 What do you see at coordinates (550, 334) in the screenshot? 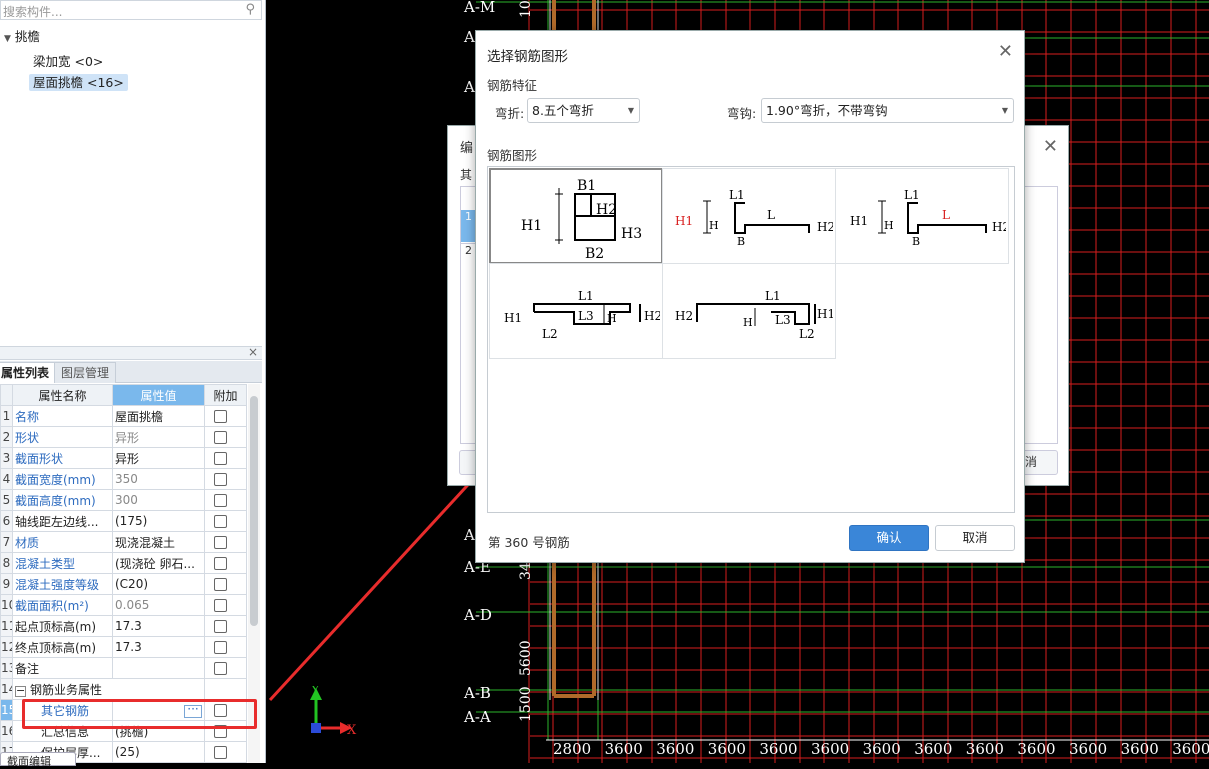
I see `shape-label: L2` at bounding box center [550, 334].